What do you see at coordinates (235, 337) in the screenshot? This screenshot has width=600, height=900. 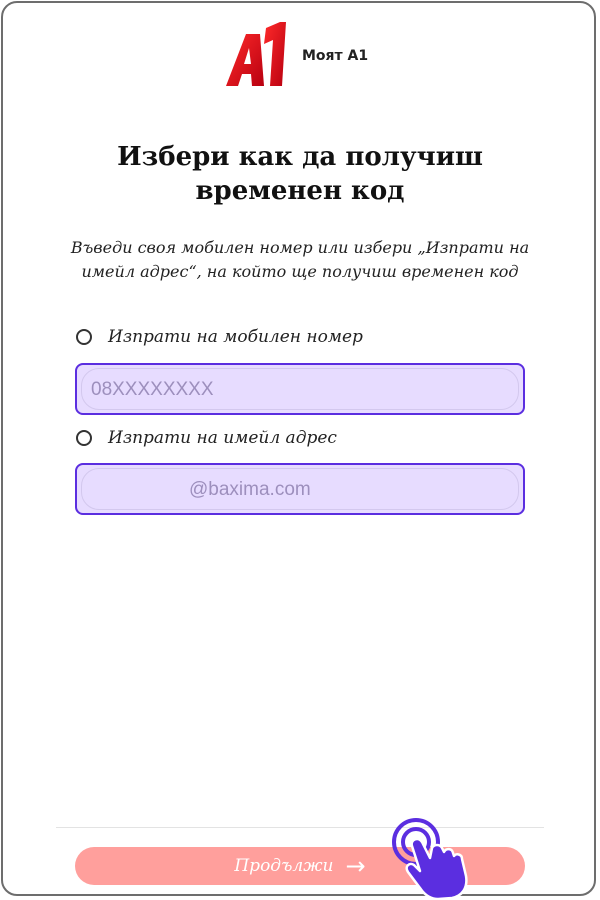 I see `mobile-option-label: Изпрати на мобилен номер` at bounding box center [235, 337].